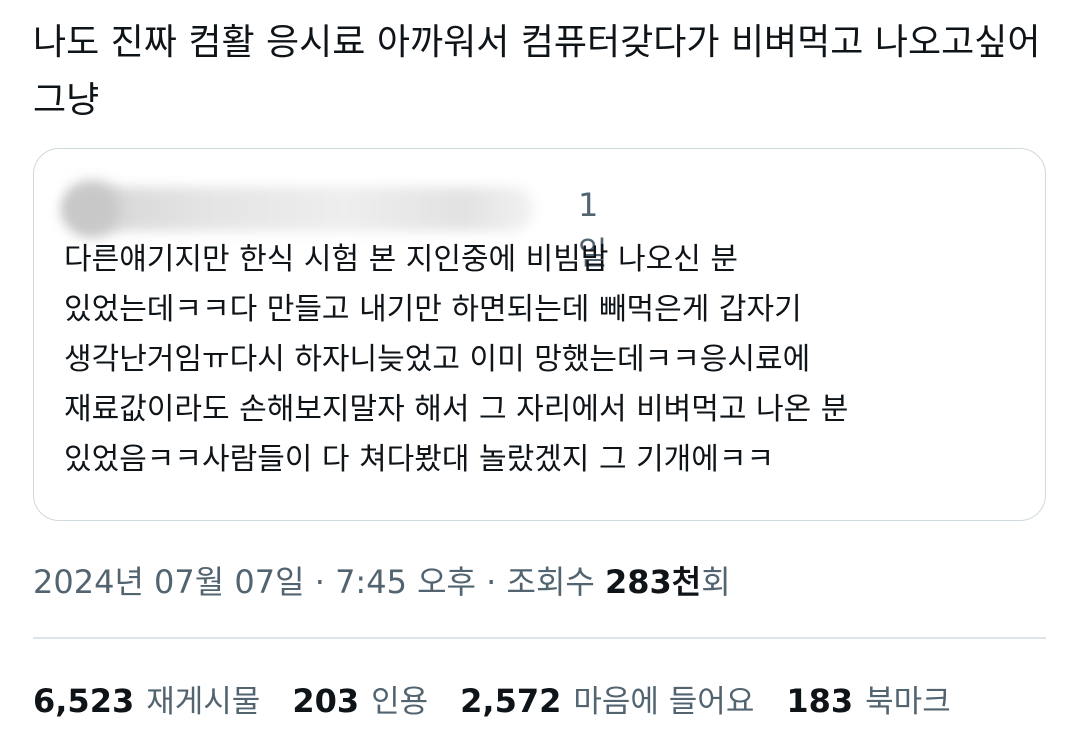 This screenshot has width=1080, height=744. Describe the element at coordinates (437, 359) in the screenshot. I see `quoted-tweet-line: 생각난거임ㅠ다시 하자니늦었고 이미 망했는데ㅋㅋ응시료에` at that location.